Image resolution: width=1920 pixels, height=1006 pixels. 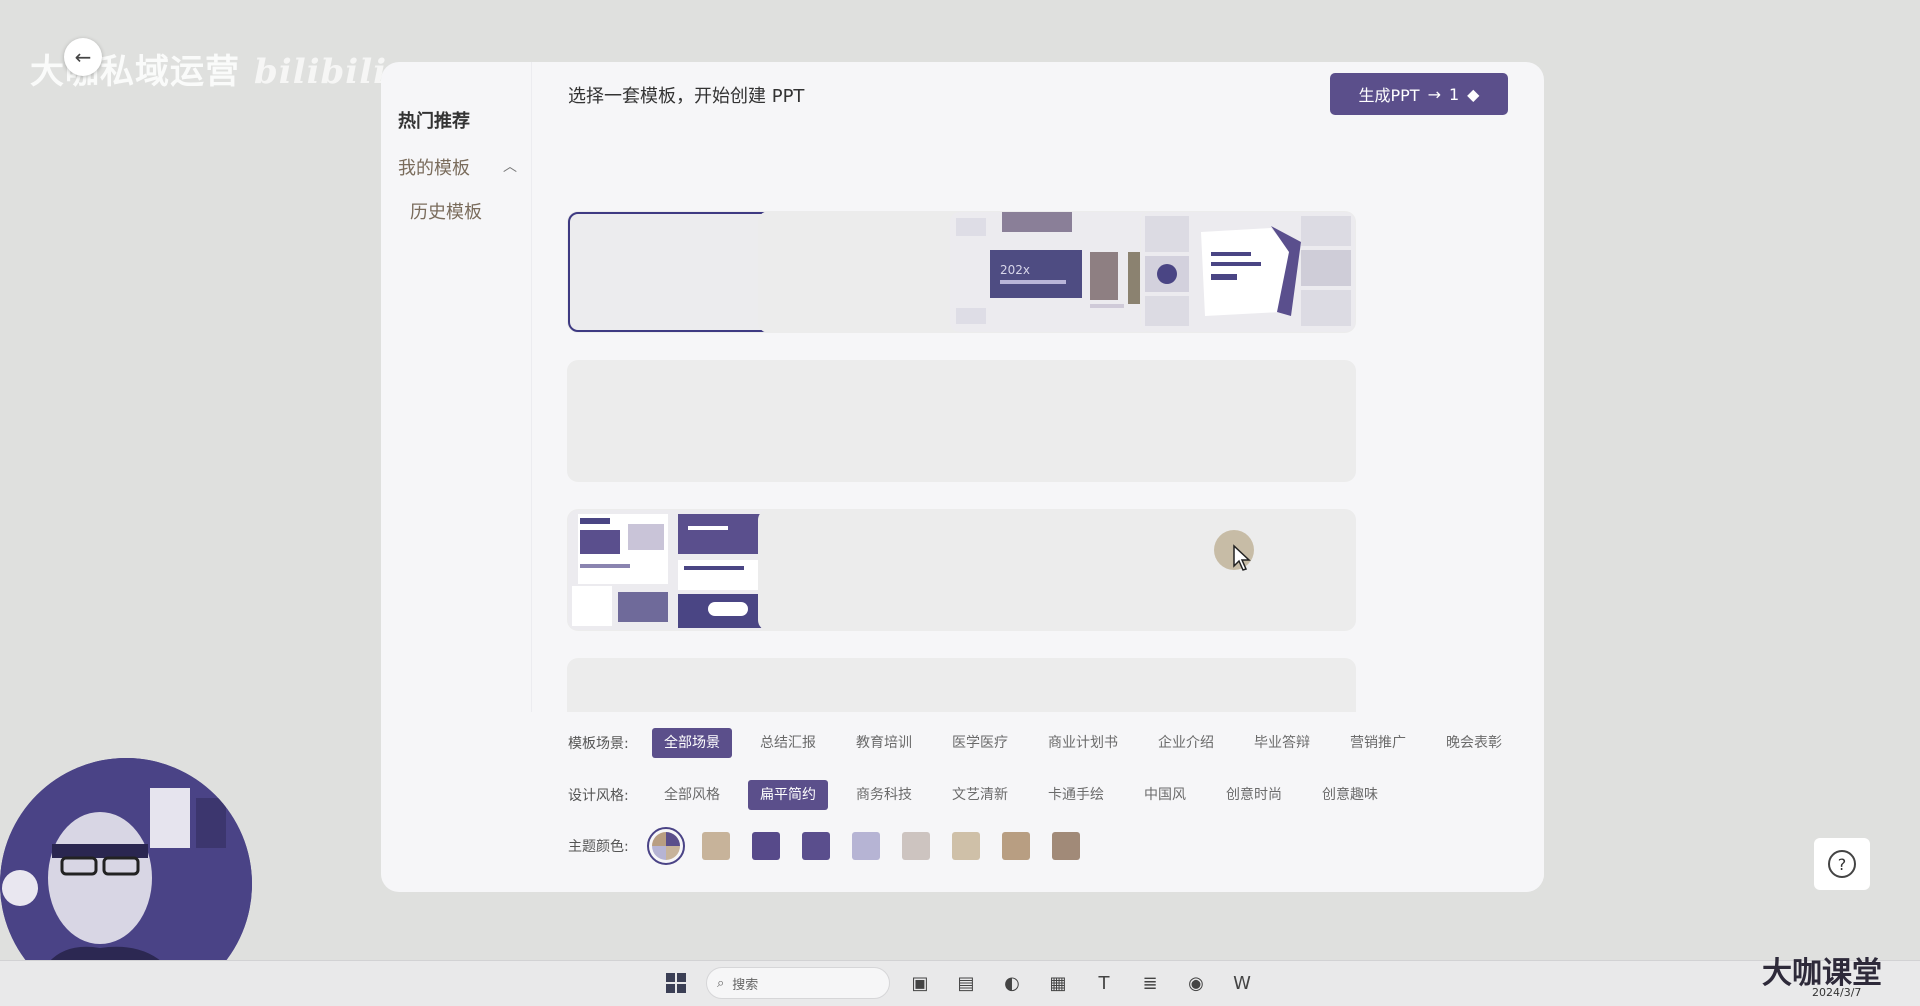 I want to click on search-icon: ⌕, so click(x=721, y=983).